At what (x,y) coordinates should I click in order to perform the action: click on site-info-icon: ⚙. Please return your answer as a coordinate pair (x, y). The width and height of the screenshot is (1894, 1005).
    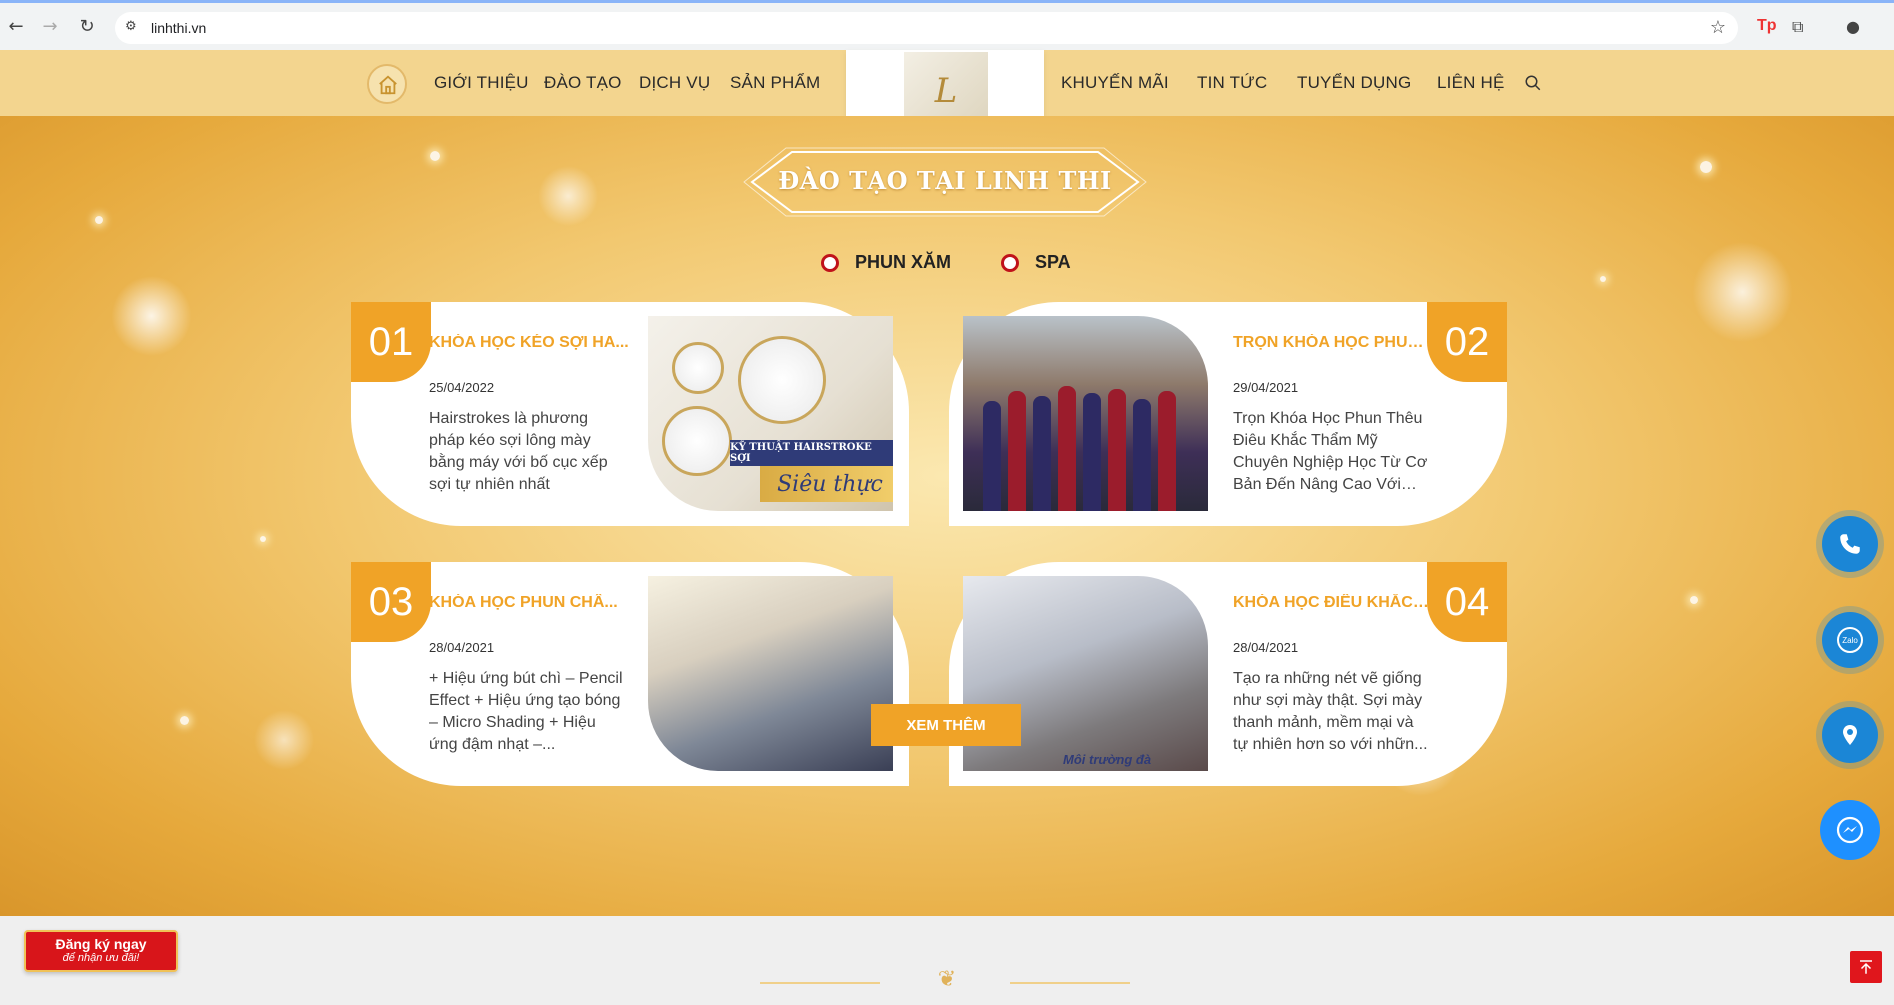
    Looking at the image, I should click on (134, 28).